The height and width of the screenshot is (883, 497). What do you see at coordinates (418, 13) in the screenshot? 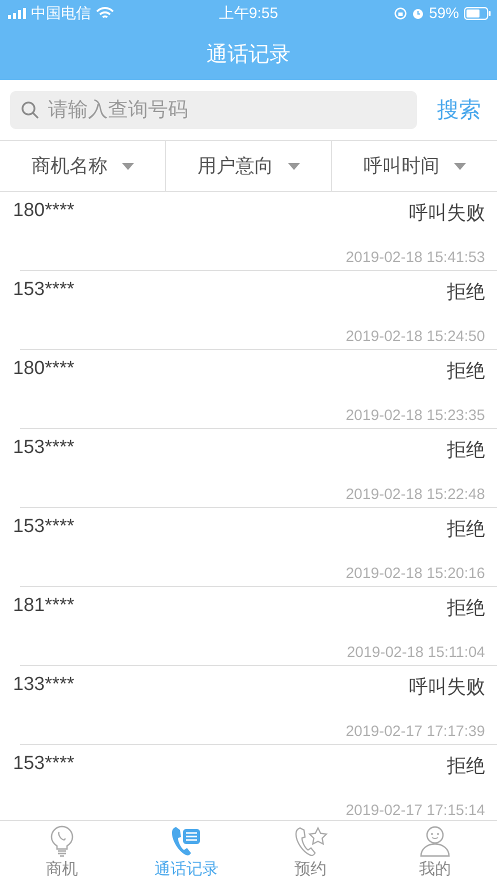
I see `alarm-icon` at bounding box center [418, 13].